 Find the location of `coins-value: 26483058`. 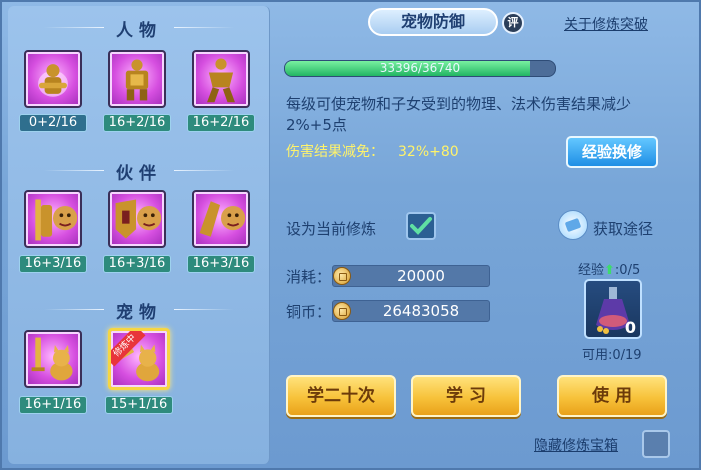

coins-value: 26483058 is located at coordinates (421, 311).